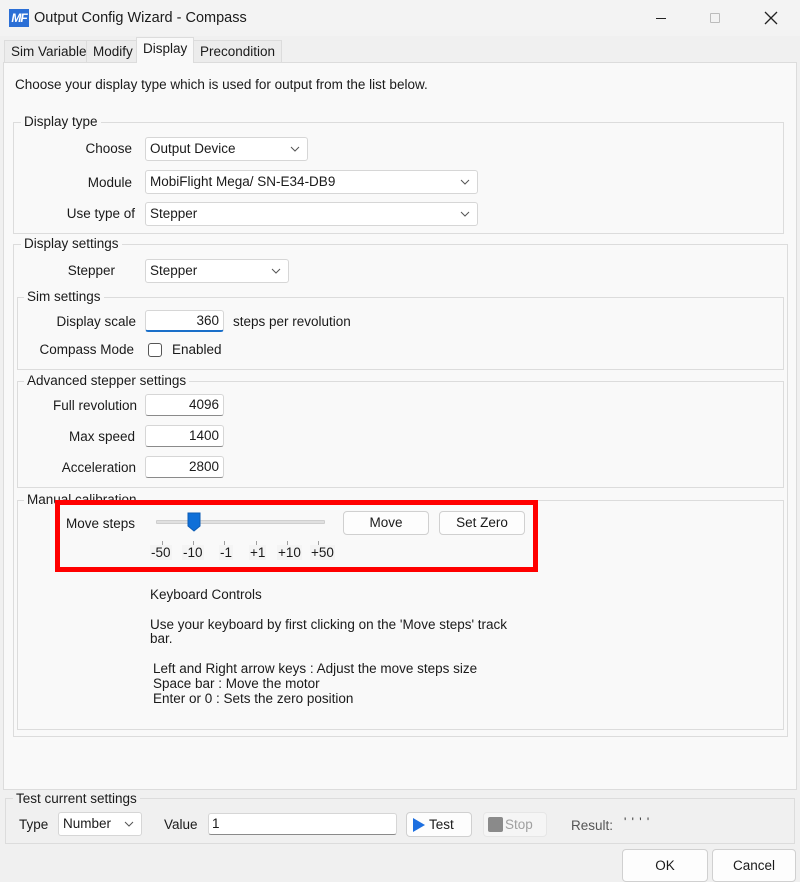  Describe the element at coordinates (91, 270) in the screenshot. I see `stepper-label: Stepper` at that location.